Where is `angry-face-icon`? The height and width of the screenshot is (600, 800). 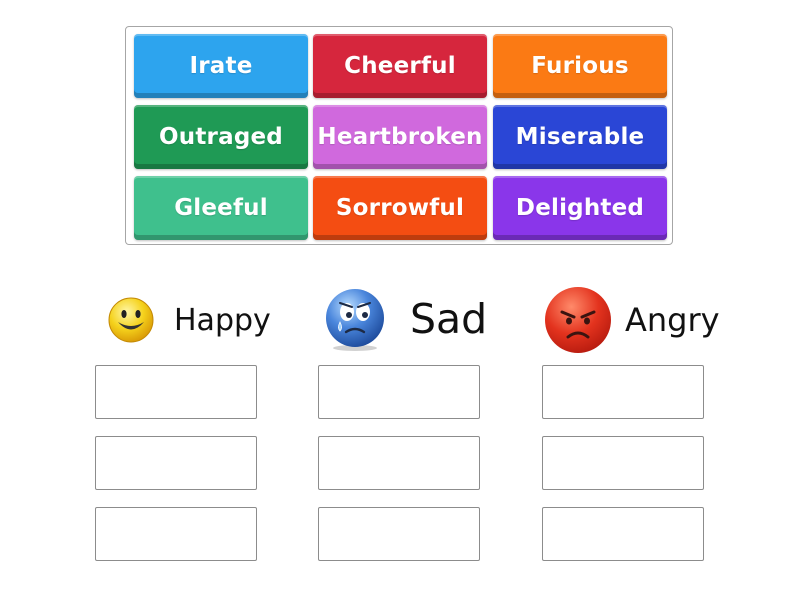 angry-face-icon is located at coordinates (578, 320).